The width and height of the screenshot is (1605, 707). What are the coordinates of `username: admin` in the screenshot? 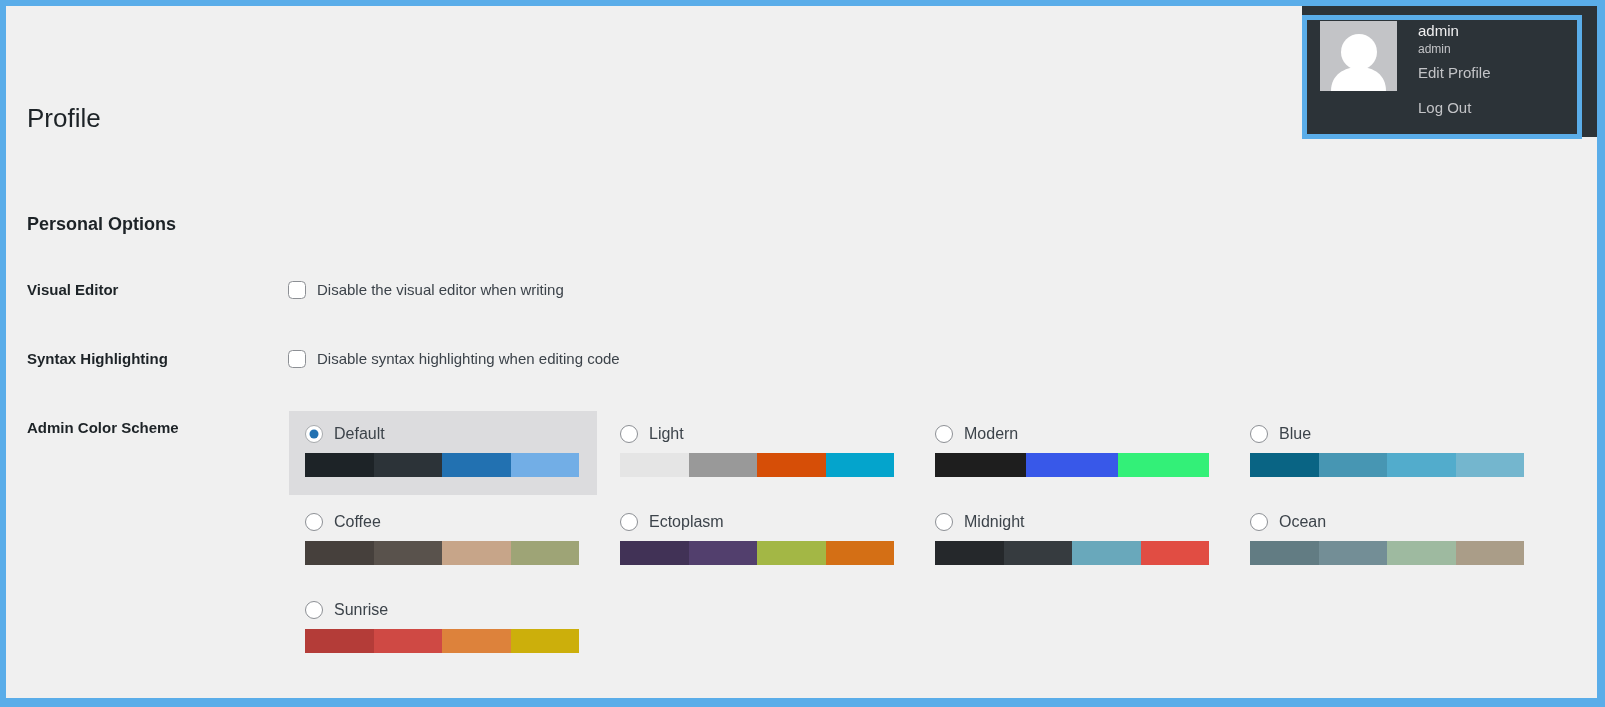 It's located at (1434, 49).